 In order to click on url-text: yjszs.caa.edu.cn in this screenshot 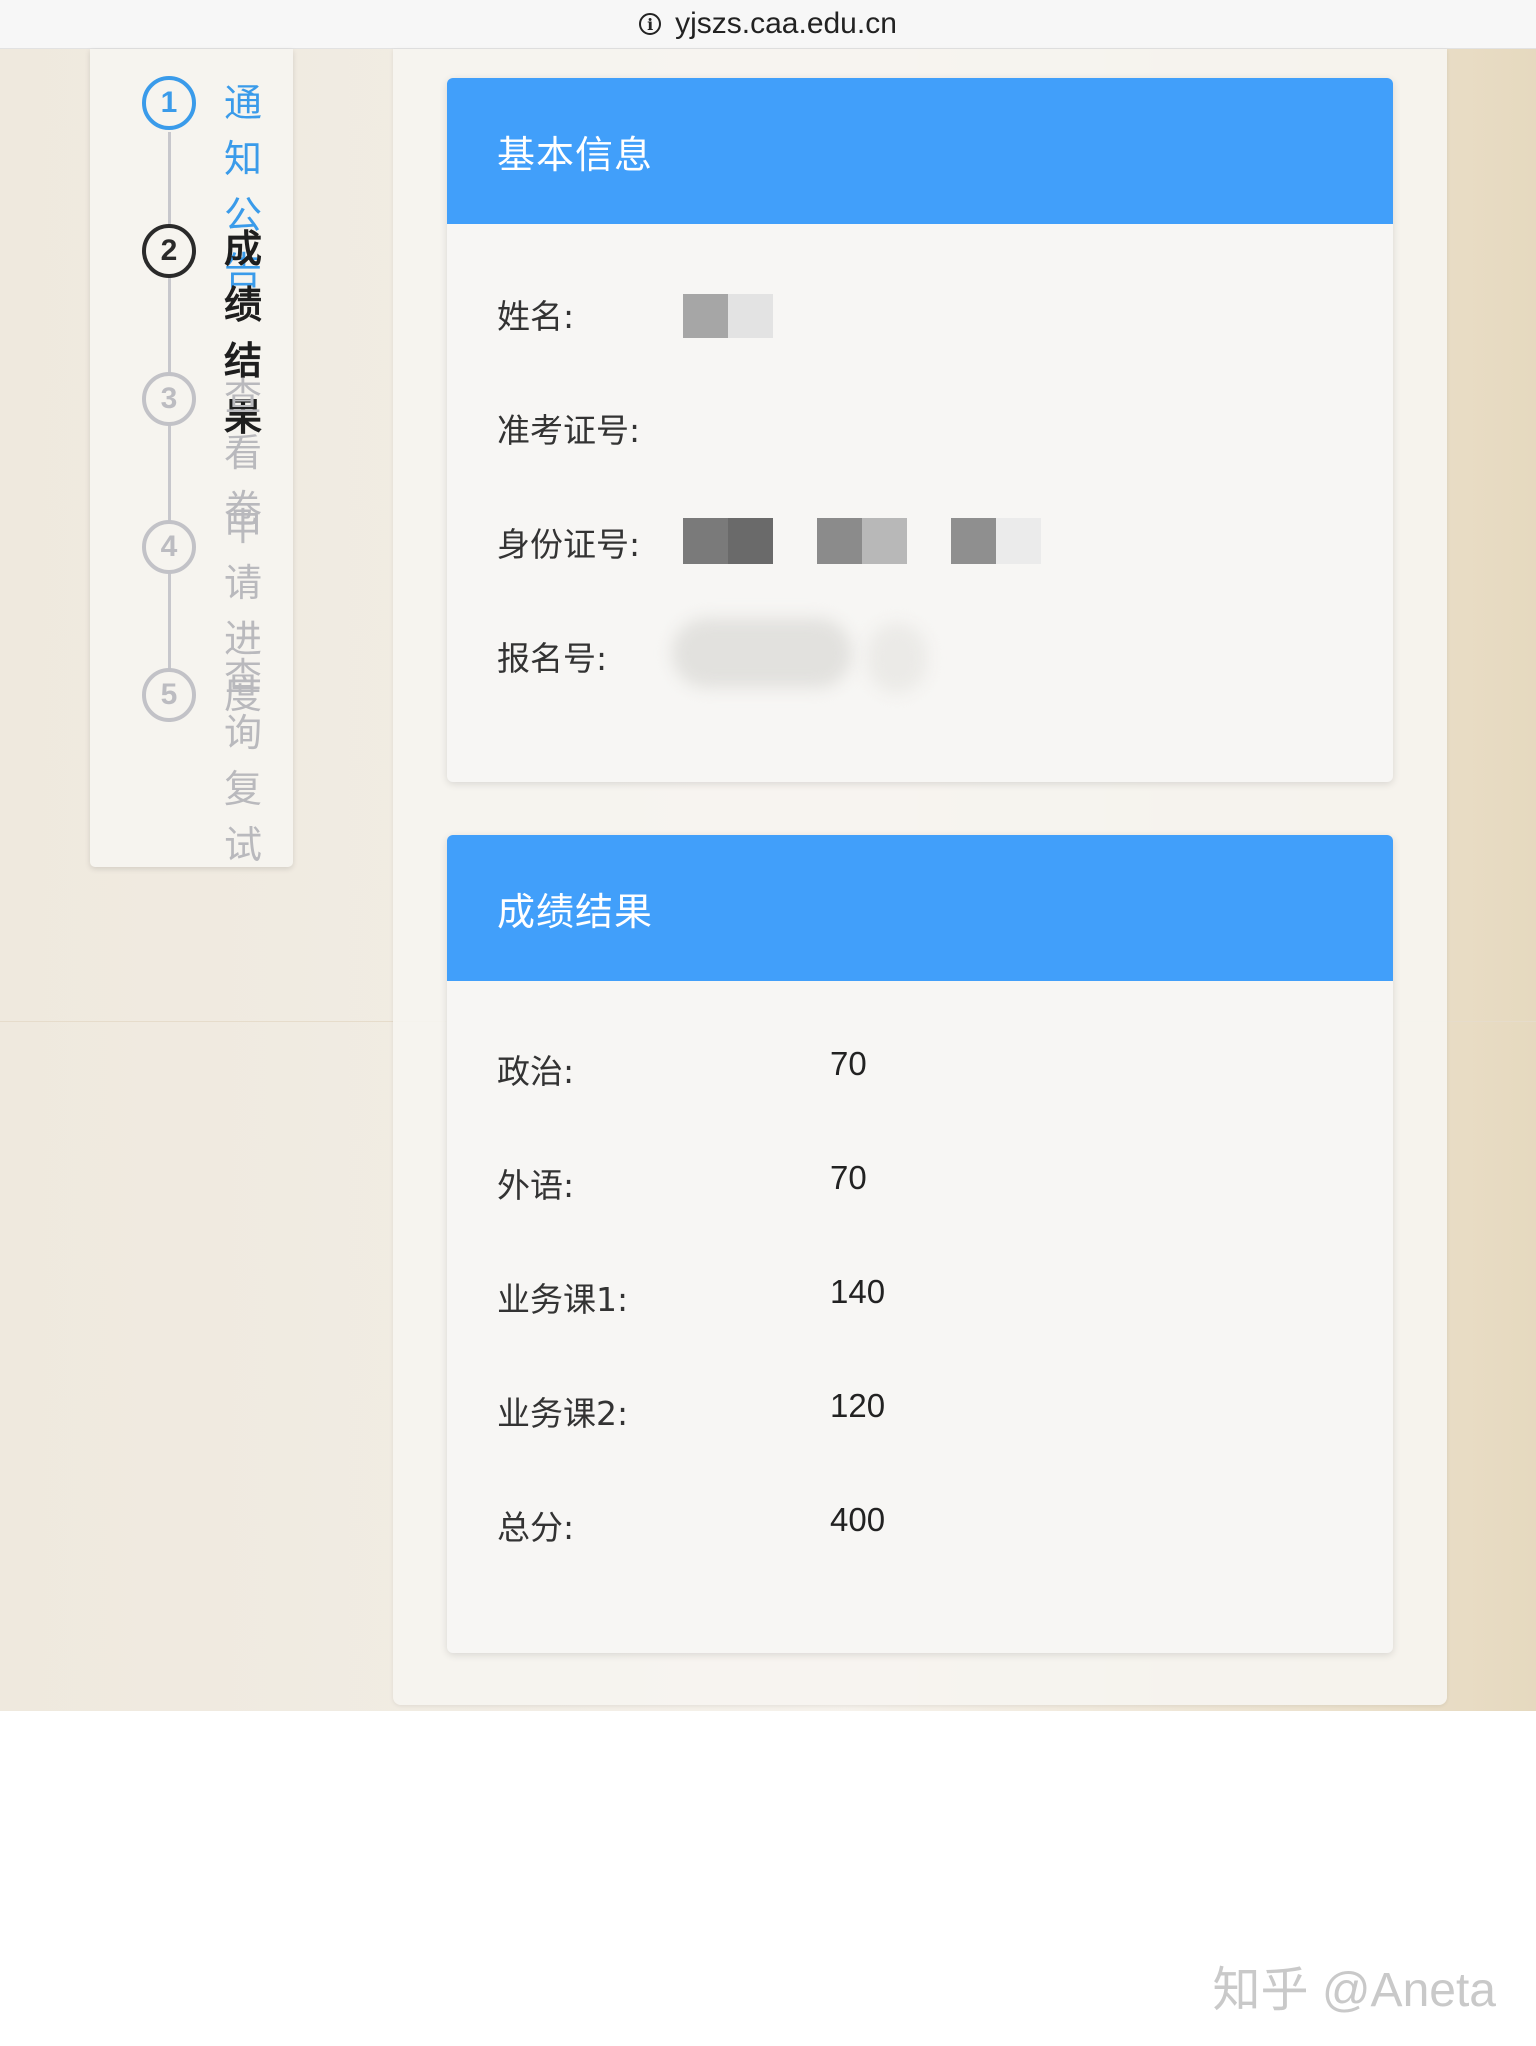, I will do `click(786, 23)`.